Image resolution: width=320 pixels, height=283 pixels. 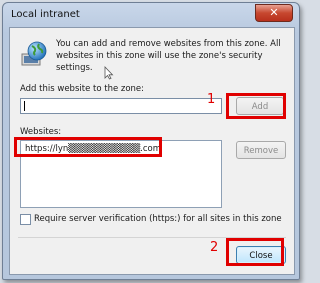 I want to click on require-verification-checkbox, so click(x=25, y=219).